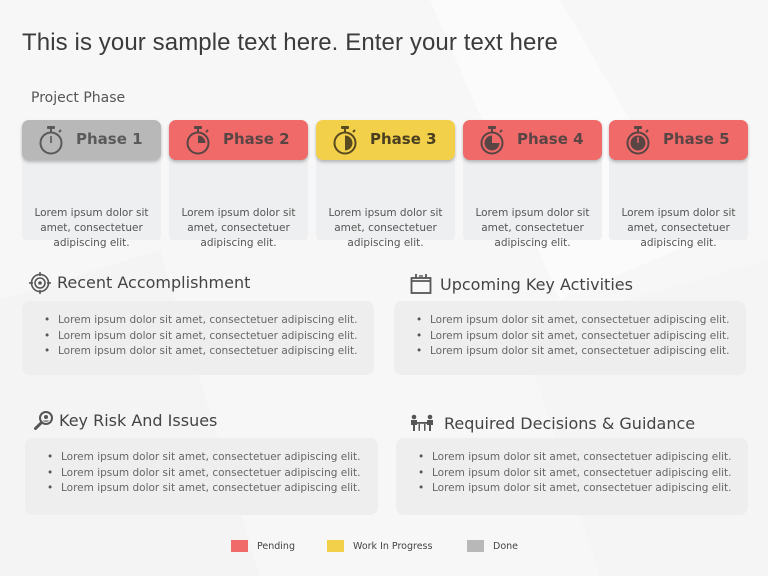 The height and width of the screenshot is (576, 768). Describe the element at coordinates (505, 546) in the screenshot. I see `legend-label: Done` at that location.